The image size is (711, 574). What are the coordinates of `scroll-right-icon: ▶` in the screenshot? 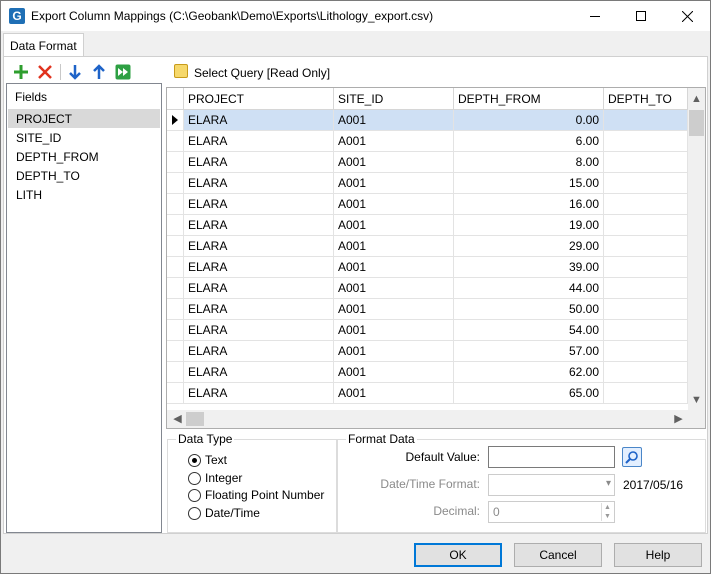 It's located at (678, 418).